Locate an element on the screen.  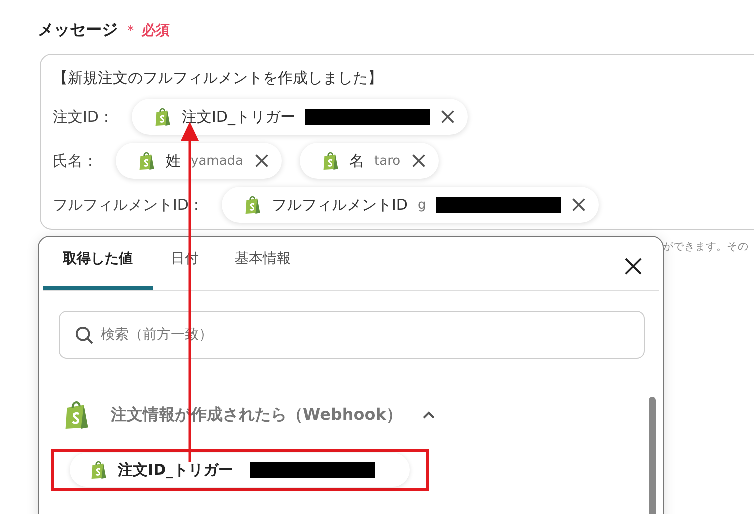
line-label: フルフィルメントID： is located at coordinates (128, 205).